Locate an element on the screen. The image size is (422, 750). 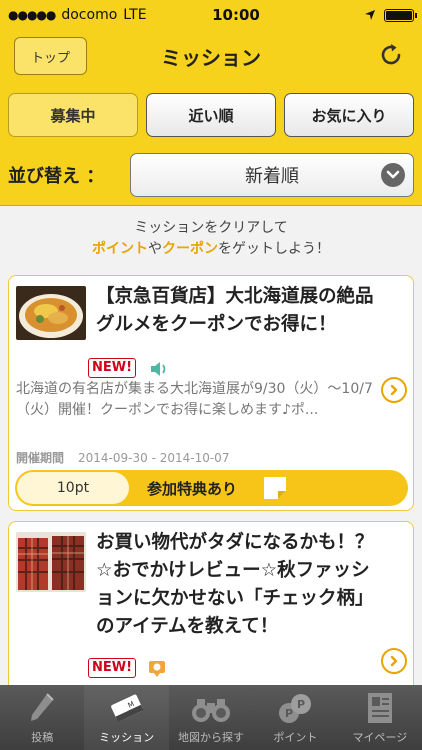
status-right is located at coordinates (390, 15).